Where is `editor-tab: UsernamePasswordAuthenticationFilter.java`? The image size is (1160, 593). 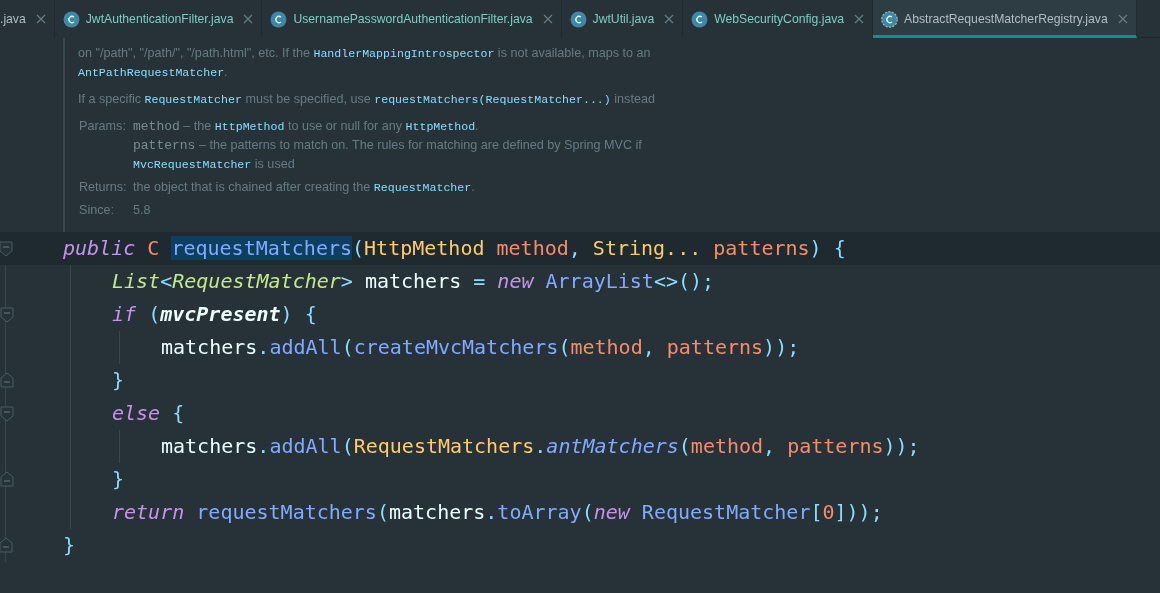
editor-tab: UsernamePasswordAuthenticationFilter.java is located at coordinates (412, 19).